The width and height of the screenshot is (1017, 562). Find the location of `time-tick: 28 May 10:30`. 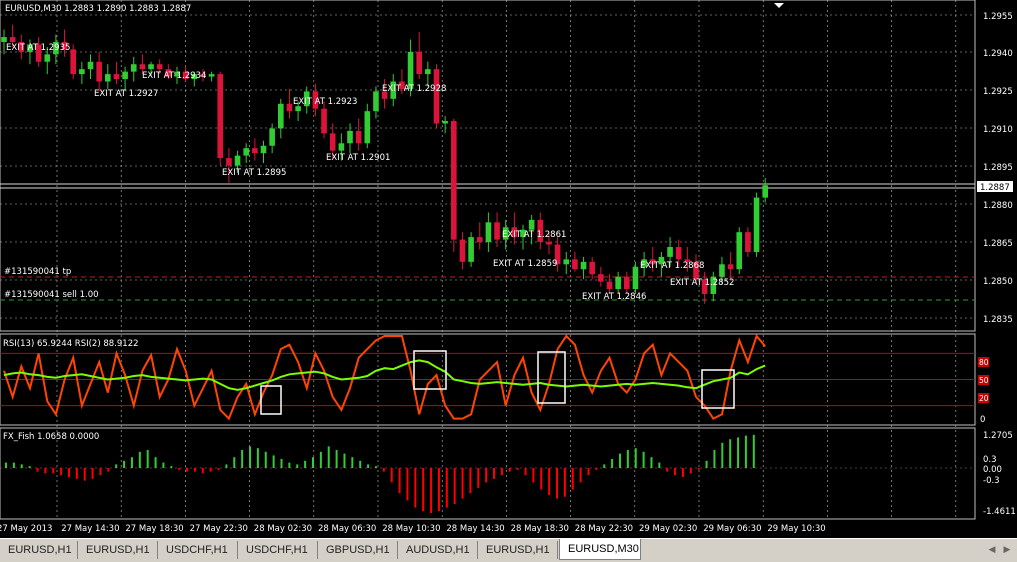

time-tick: 28 May 10:30 is located at coordinates (411, 529).